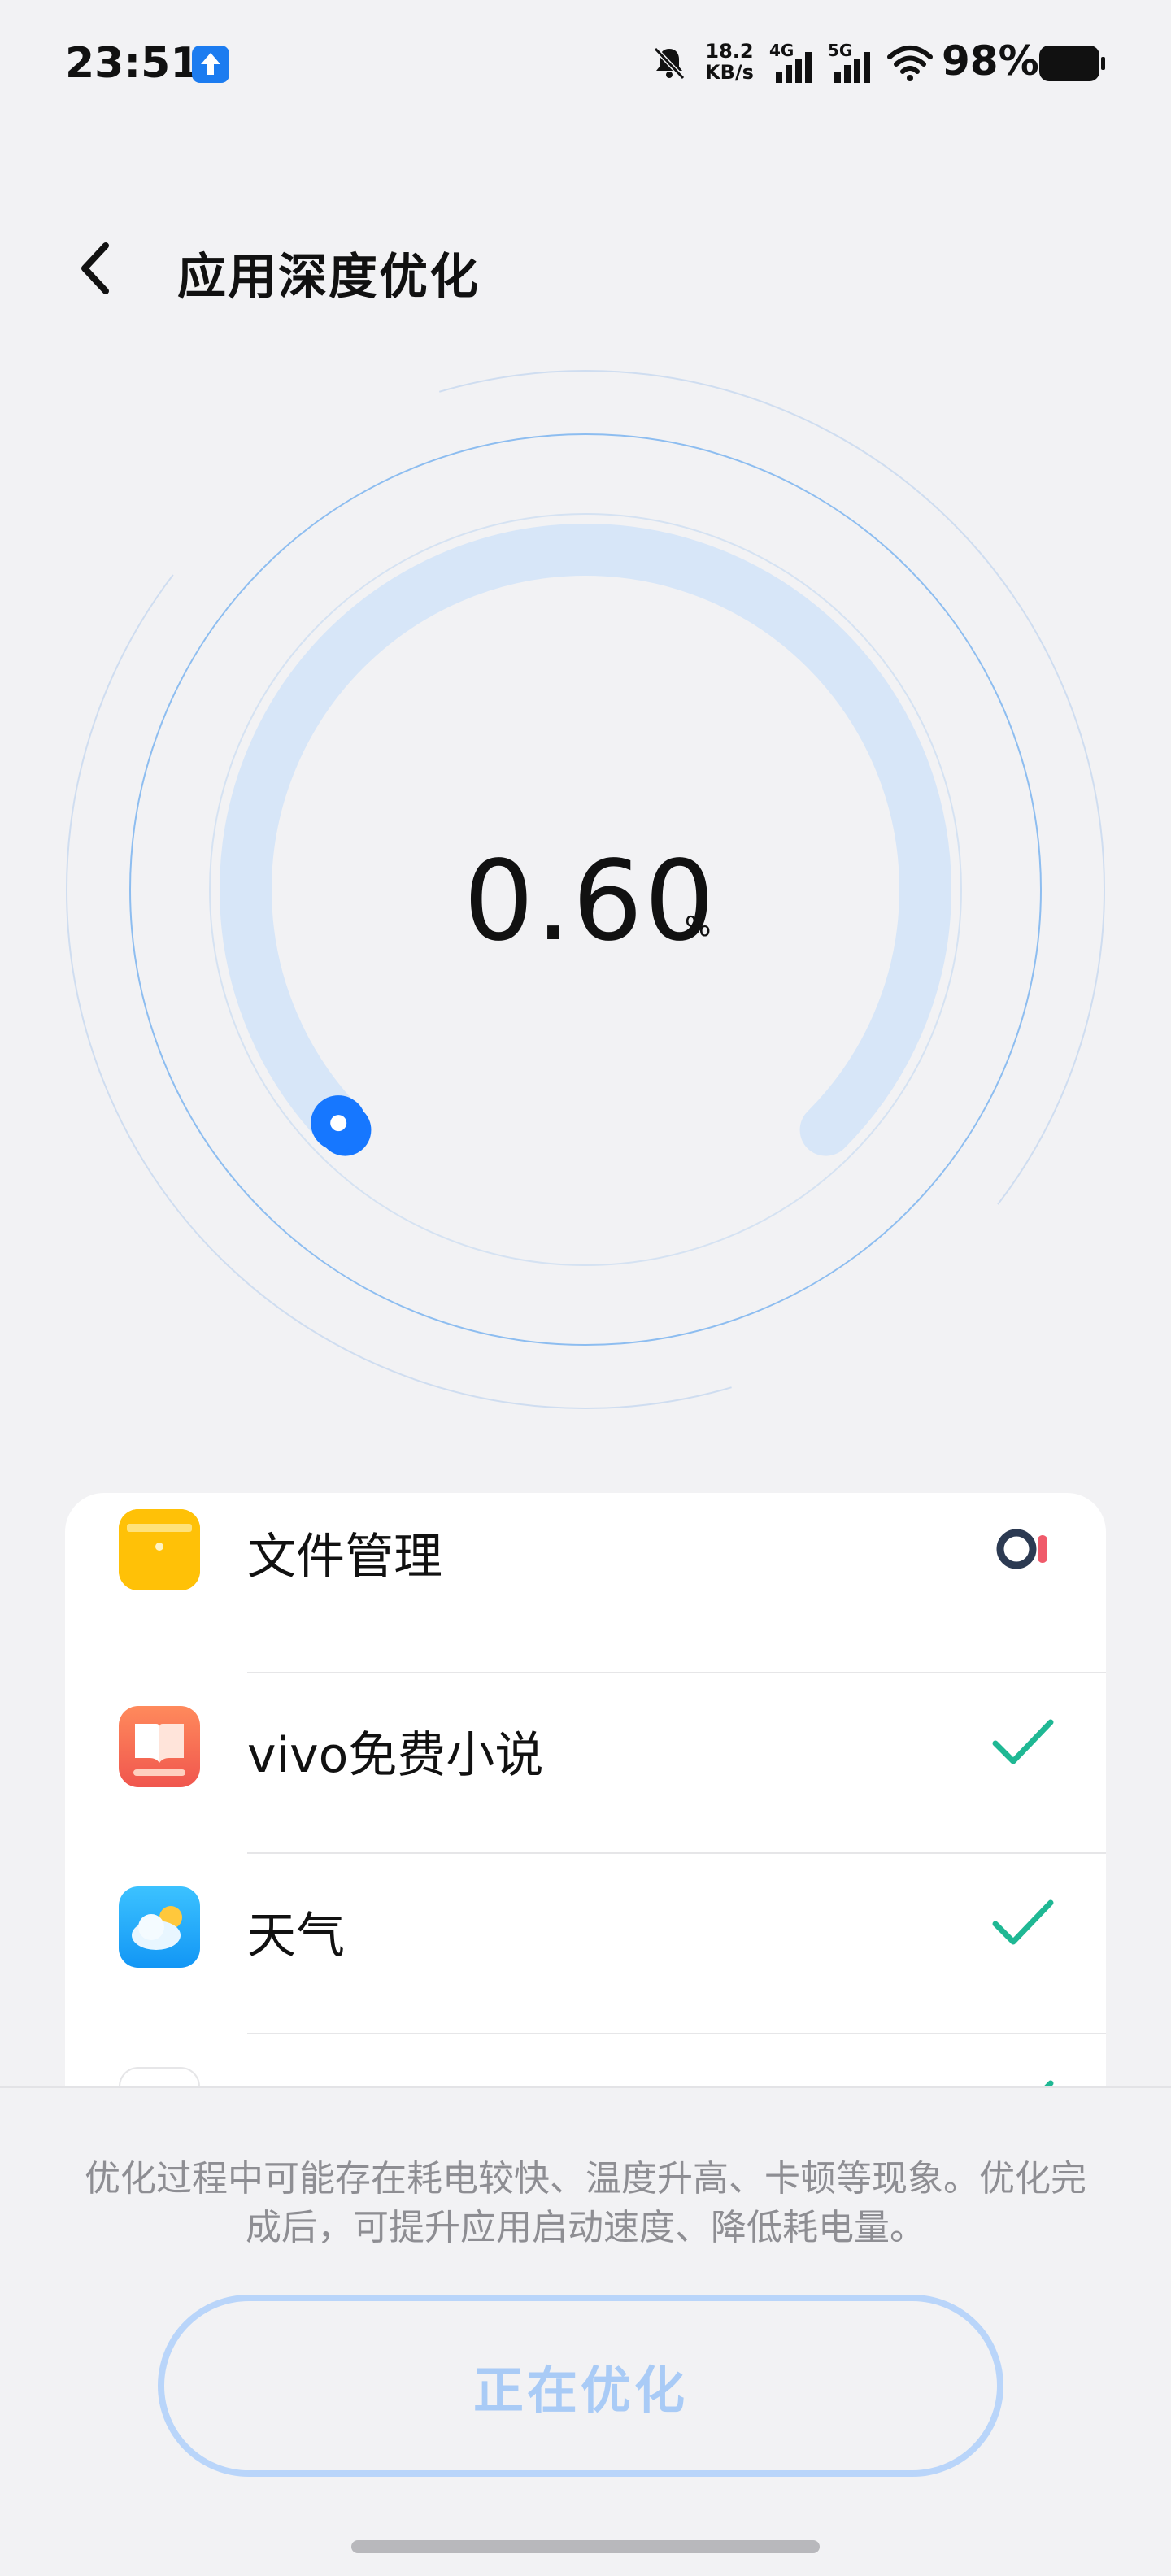 The width and height of the screenshot is (1171, 2576). Describe the element at coordinates (585, 1944) in the screenshot. I see `list-item: 天气` at that location.